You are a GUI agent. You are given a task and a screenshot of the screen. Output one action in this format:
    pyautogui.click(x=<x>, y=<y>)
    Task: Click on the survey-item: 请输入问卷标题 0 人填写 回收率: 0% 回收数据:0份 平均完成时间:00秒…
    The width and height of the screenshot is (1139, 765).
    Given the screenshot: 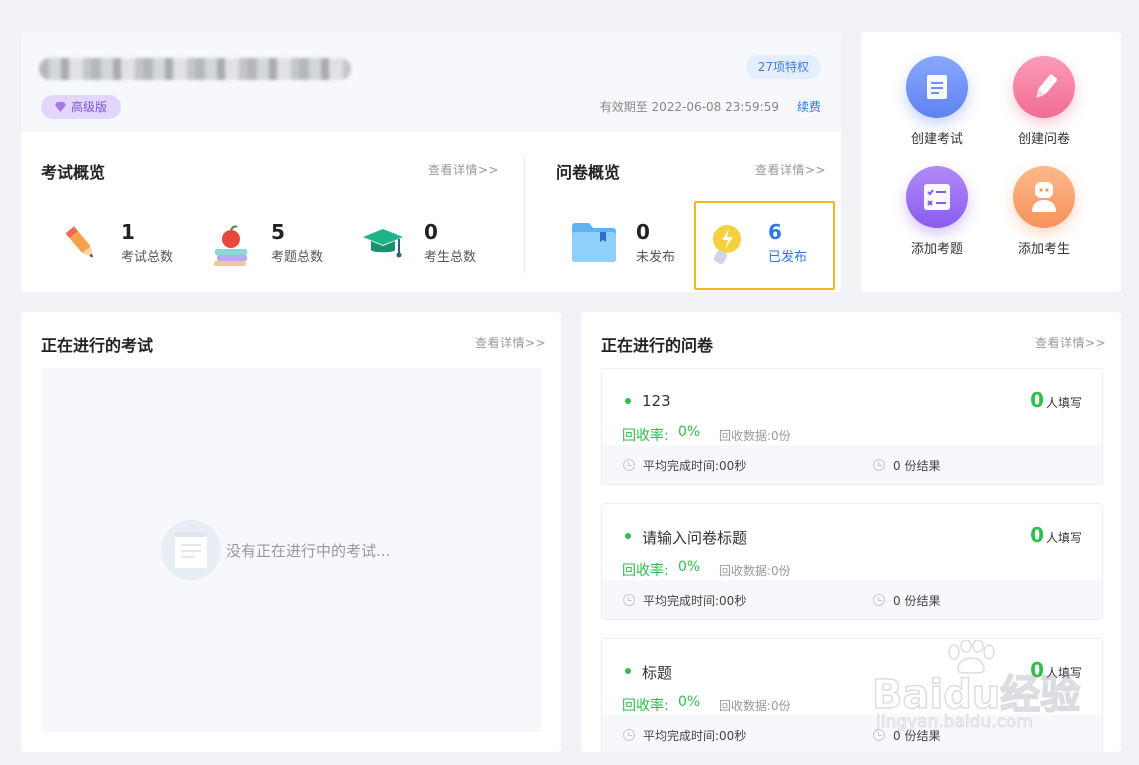 What is the action you would take?
    pyautogui.click(x=852, y=561)
    